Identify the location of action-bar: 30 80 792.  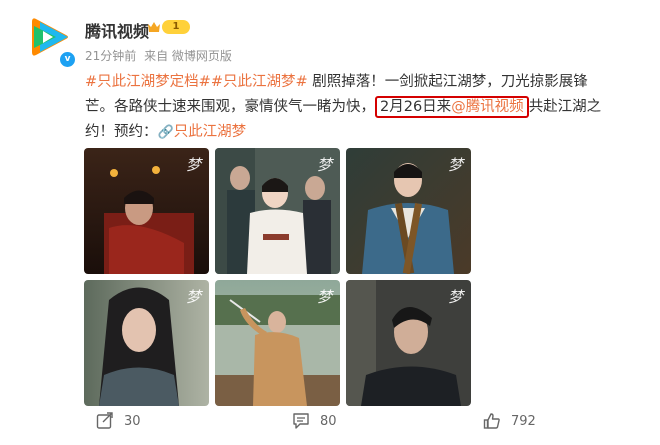
(330, 426).